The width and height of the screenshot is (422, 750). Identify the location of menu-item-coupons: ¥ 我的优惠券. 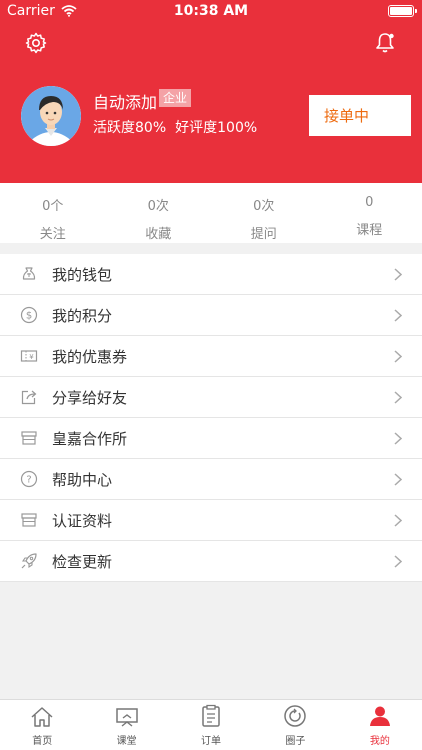
(211, 356).